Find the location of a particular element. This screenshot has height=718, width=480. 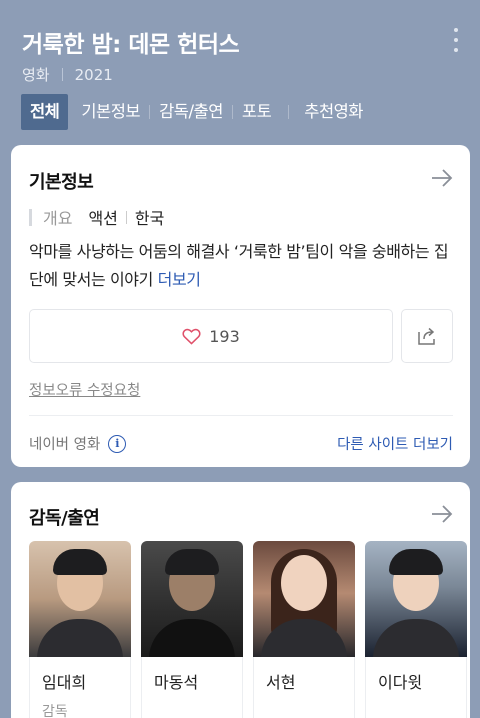

person-info: 서현 is located at coordinates (304, 687).